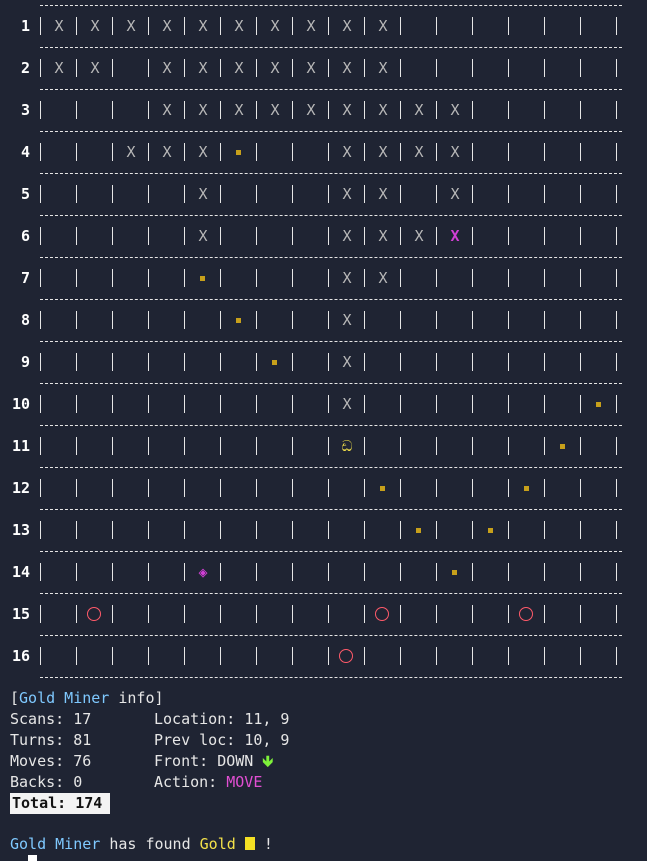 This screenshot has width=647, height=861. I want to click on row-number: 2, so click(25, 68).